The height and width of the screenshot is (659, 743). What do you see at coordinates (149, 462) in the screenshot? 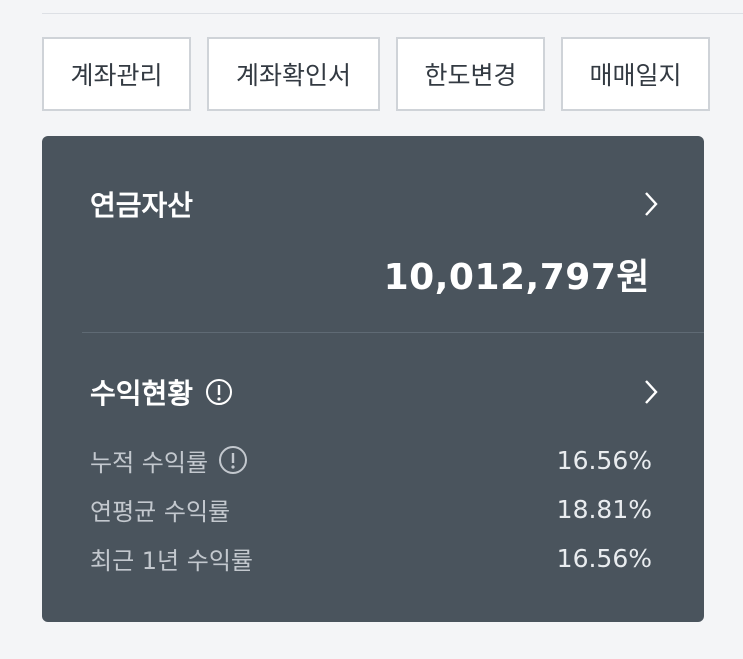
I see `cumulative-return-label: 누적 수익률` at bounding box center [149, 462].